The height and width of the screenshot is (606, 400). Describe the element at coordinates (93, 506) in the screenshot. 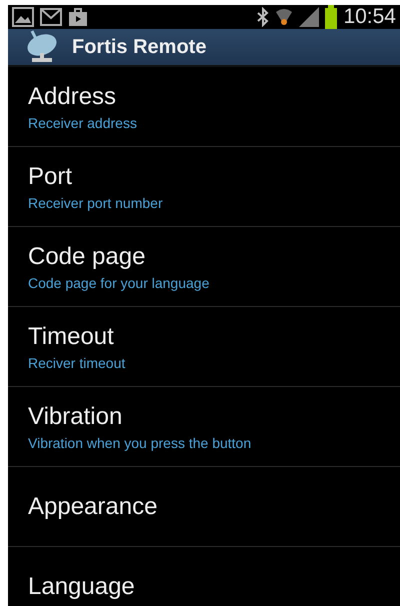

I see `preference-title: Appearance` at that location.